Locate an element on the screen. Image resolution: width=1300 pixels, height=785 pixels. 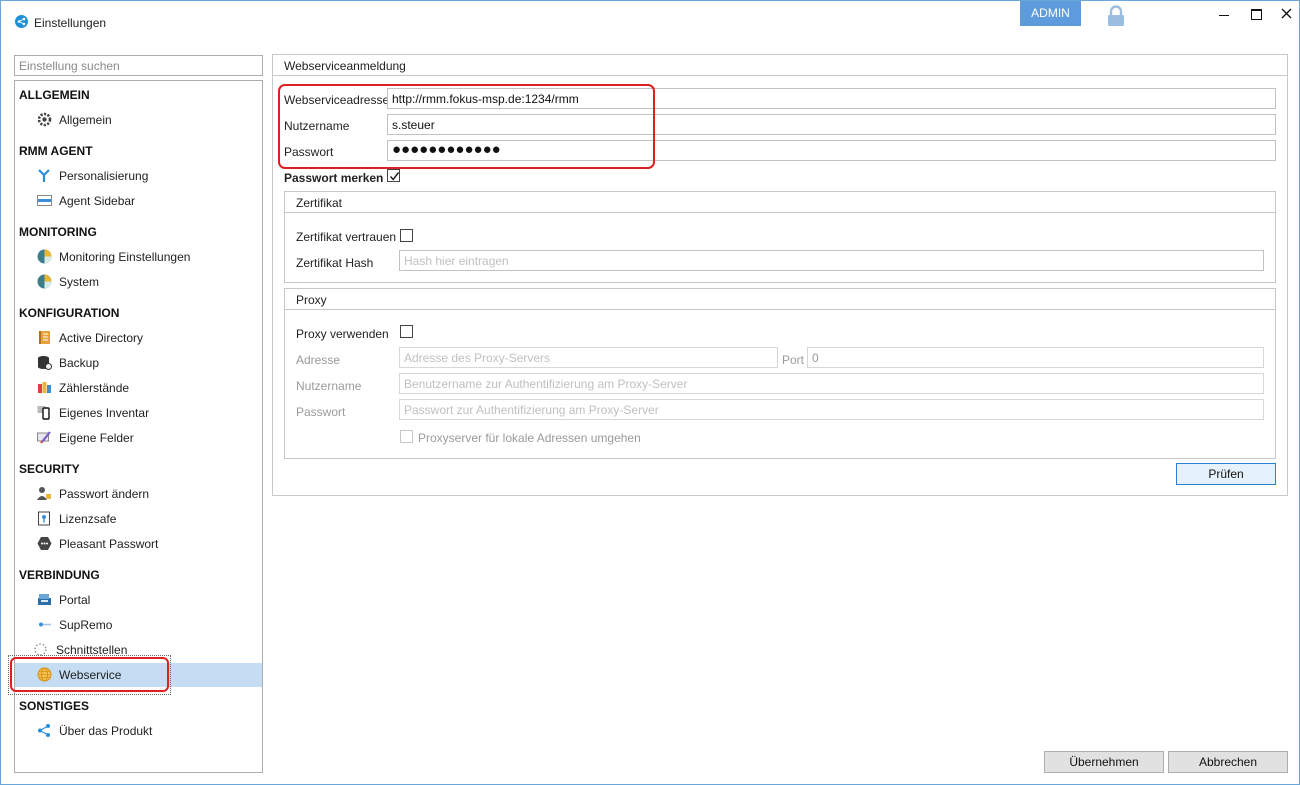
section-sonstiges: SONSTIGES is located at coordinates (54, 706).